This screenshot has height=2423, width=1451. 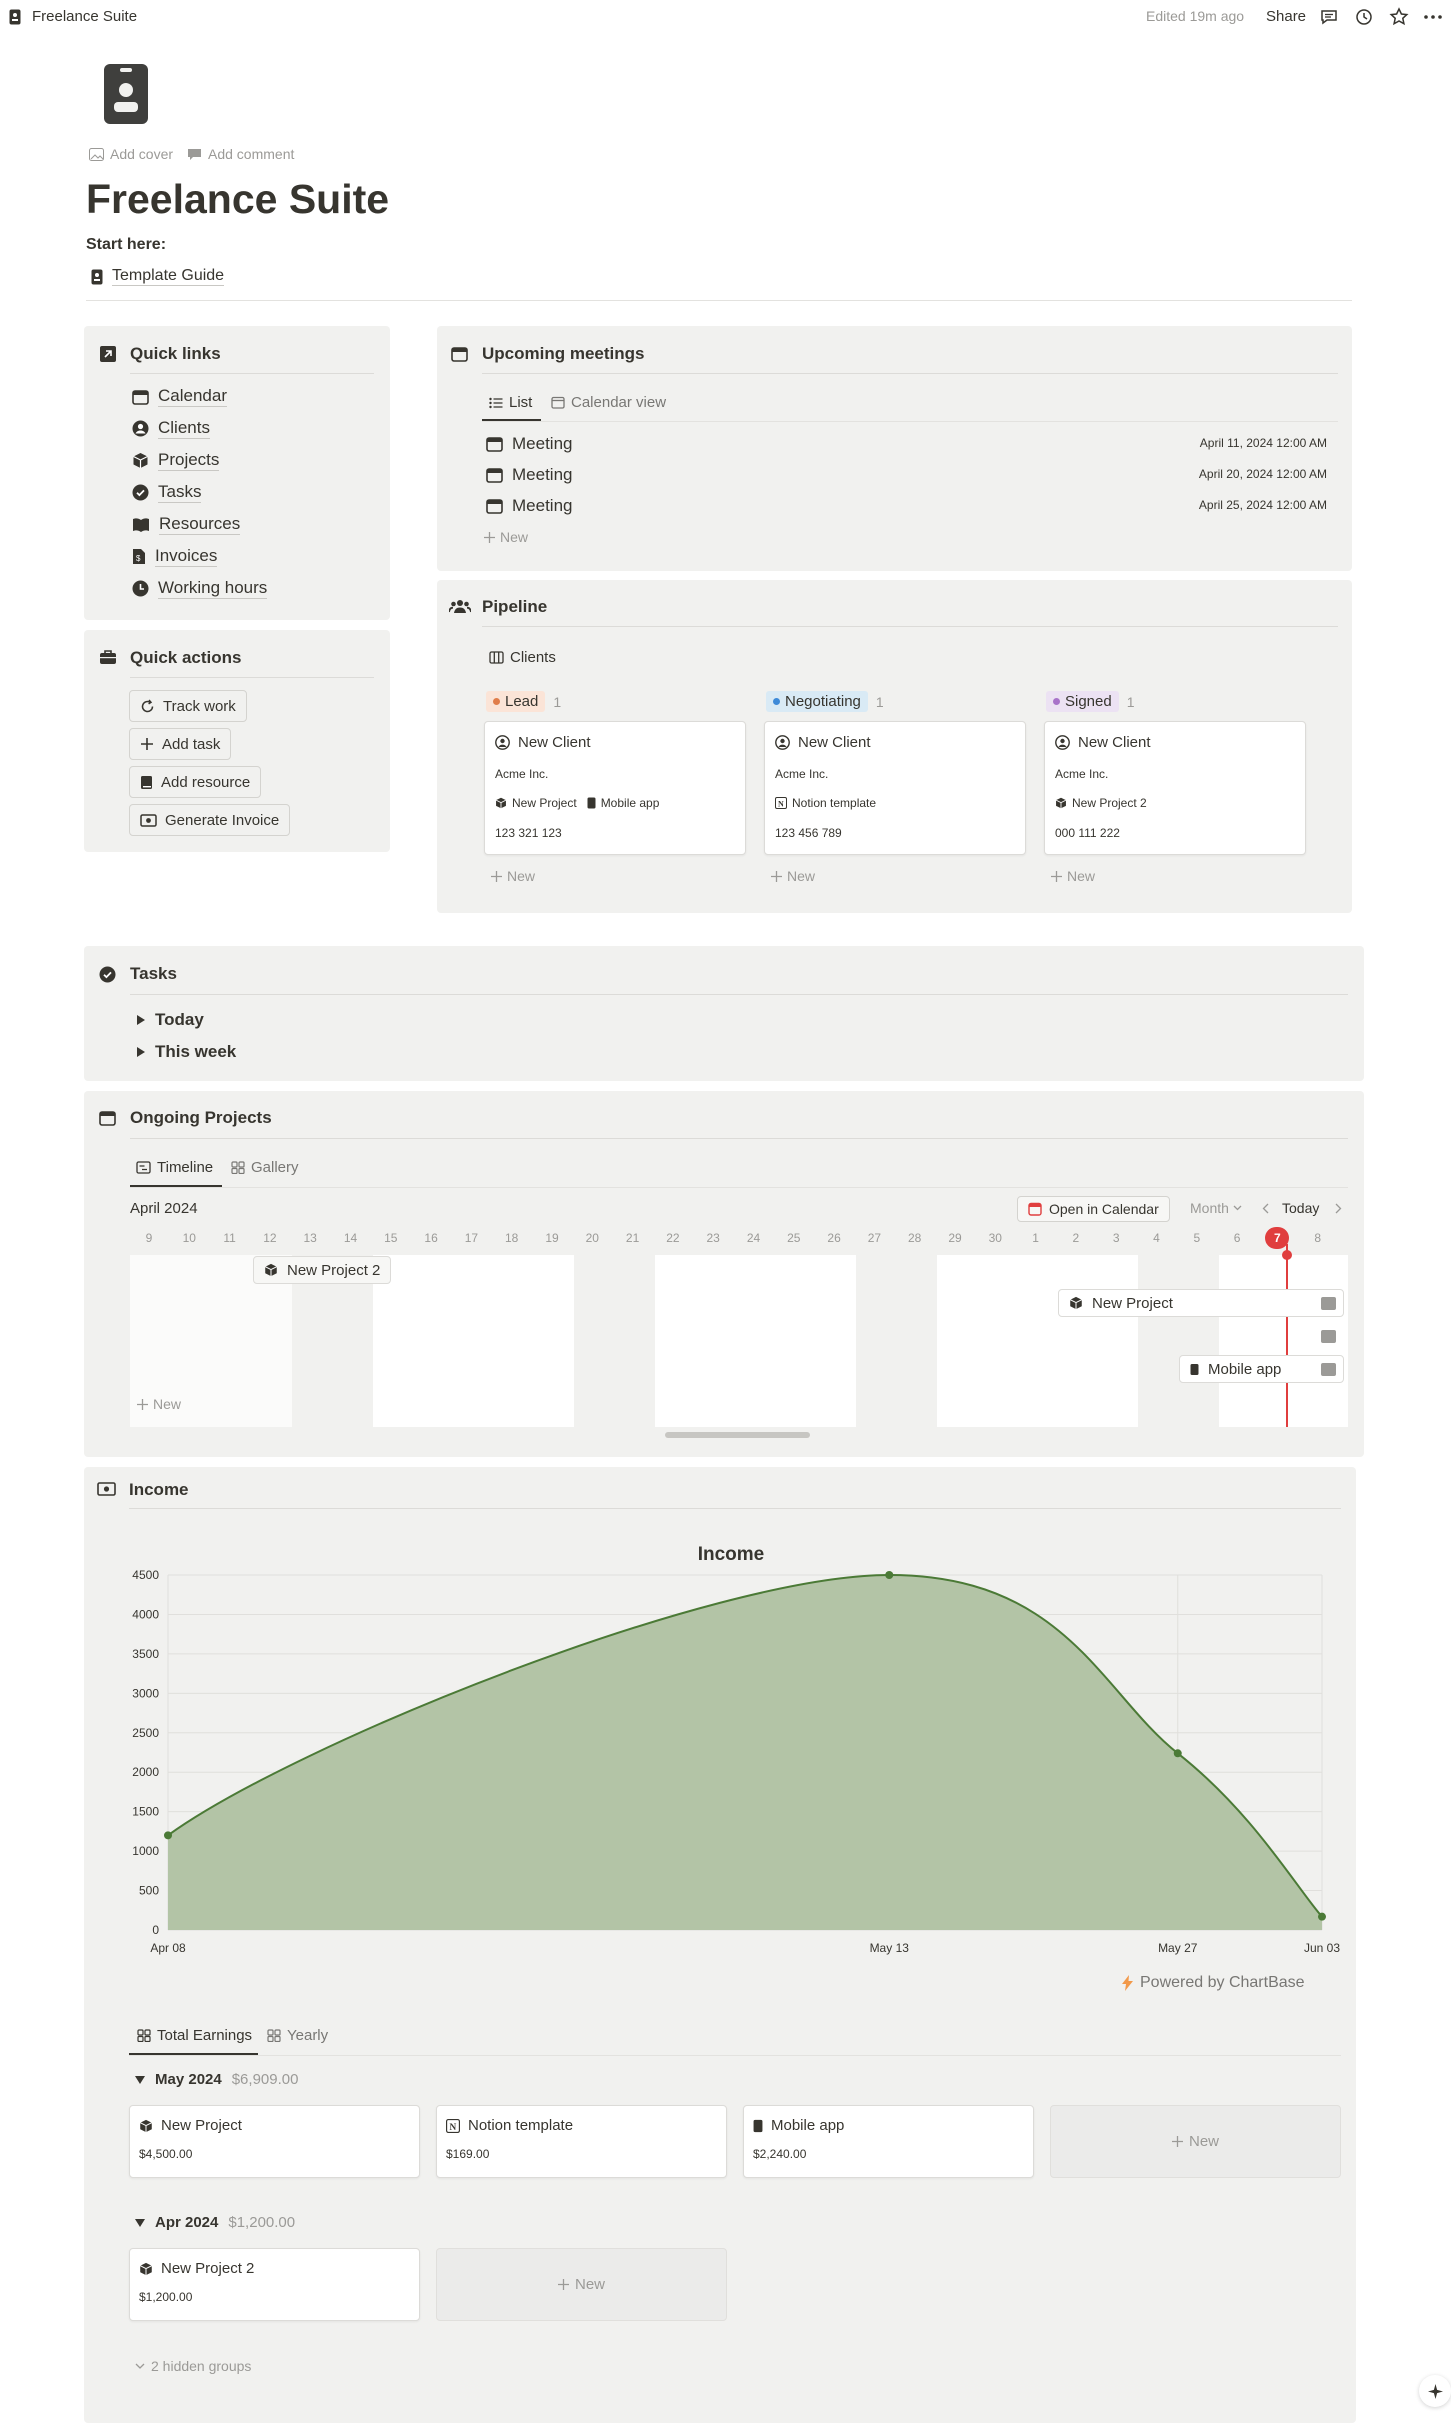 I want to click on quick-link-invoices: $ Invoices, so click(x=175, y=556).